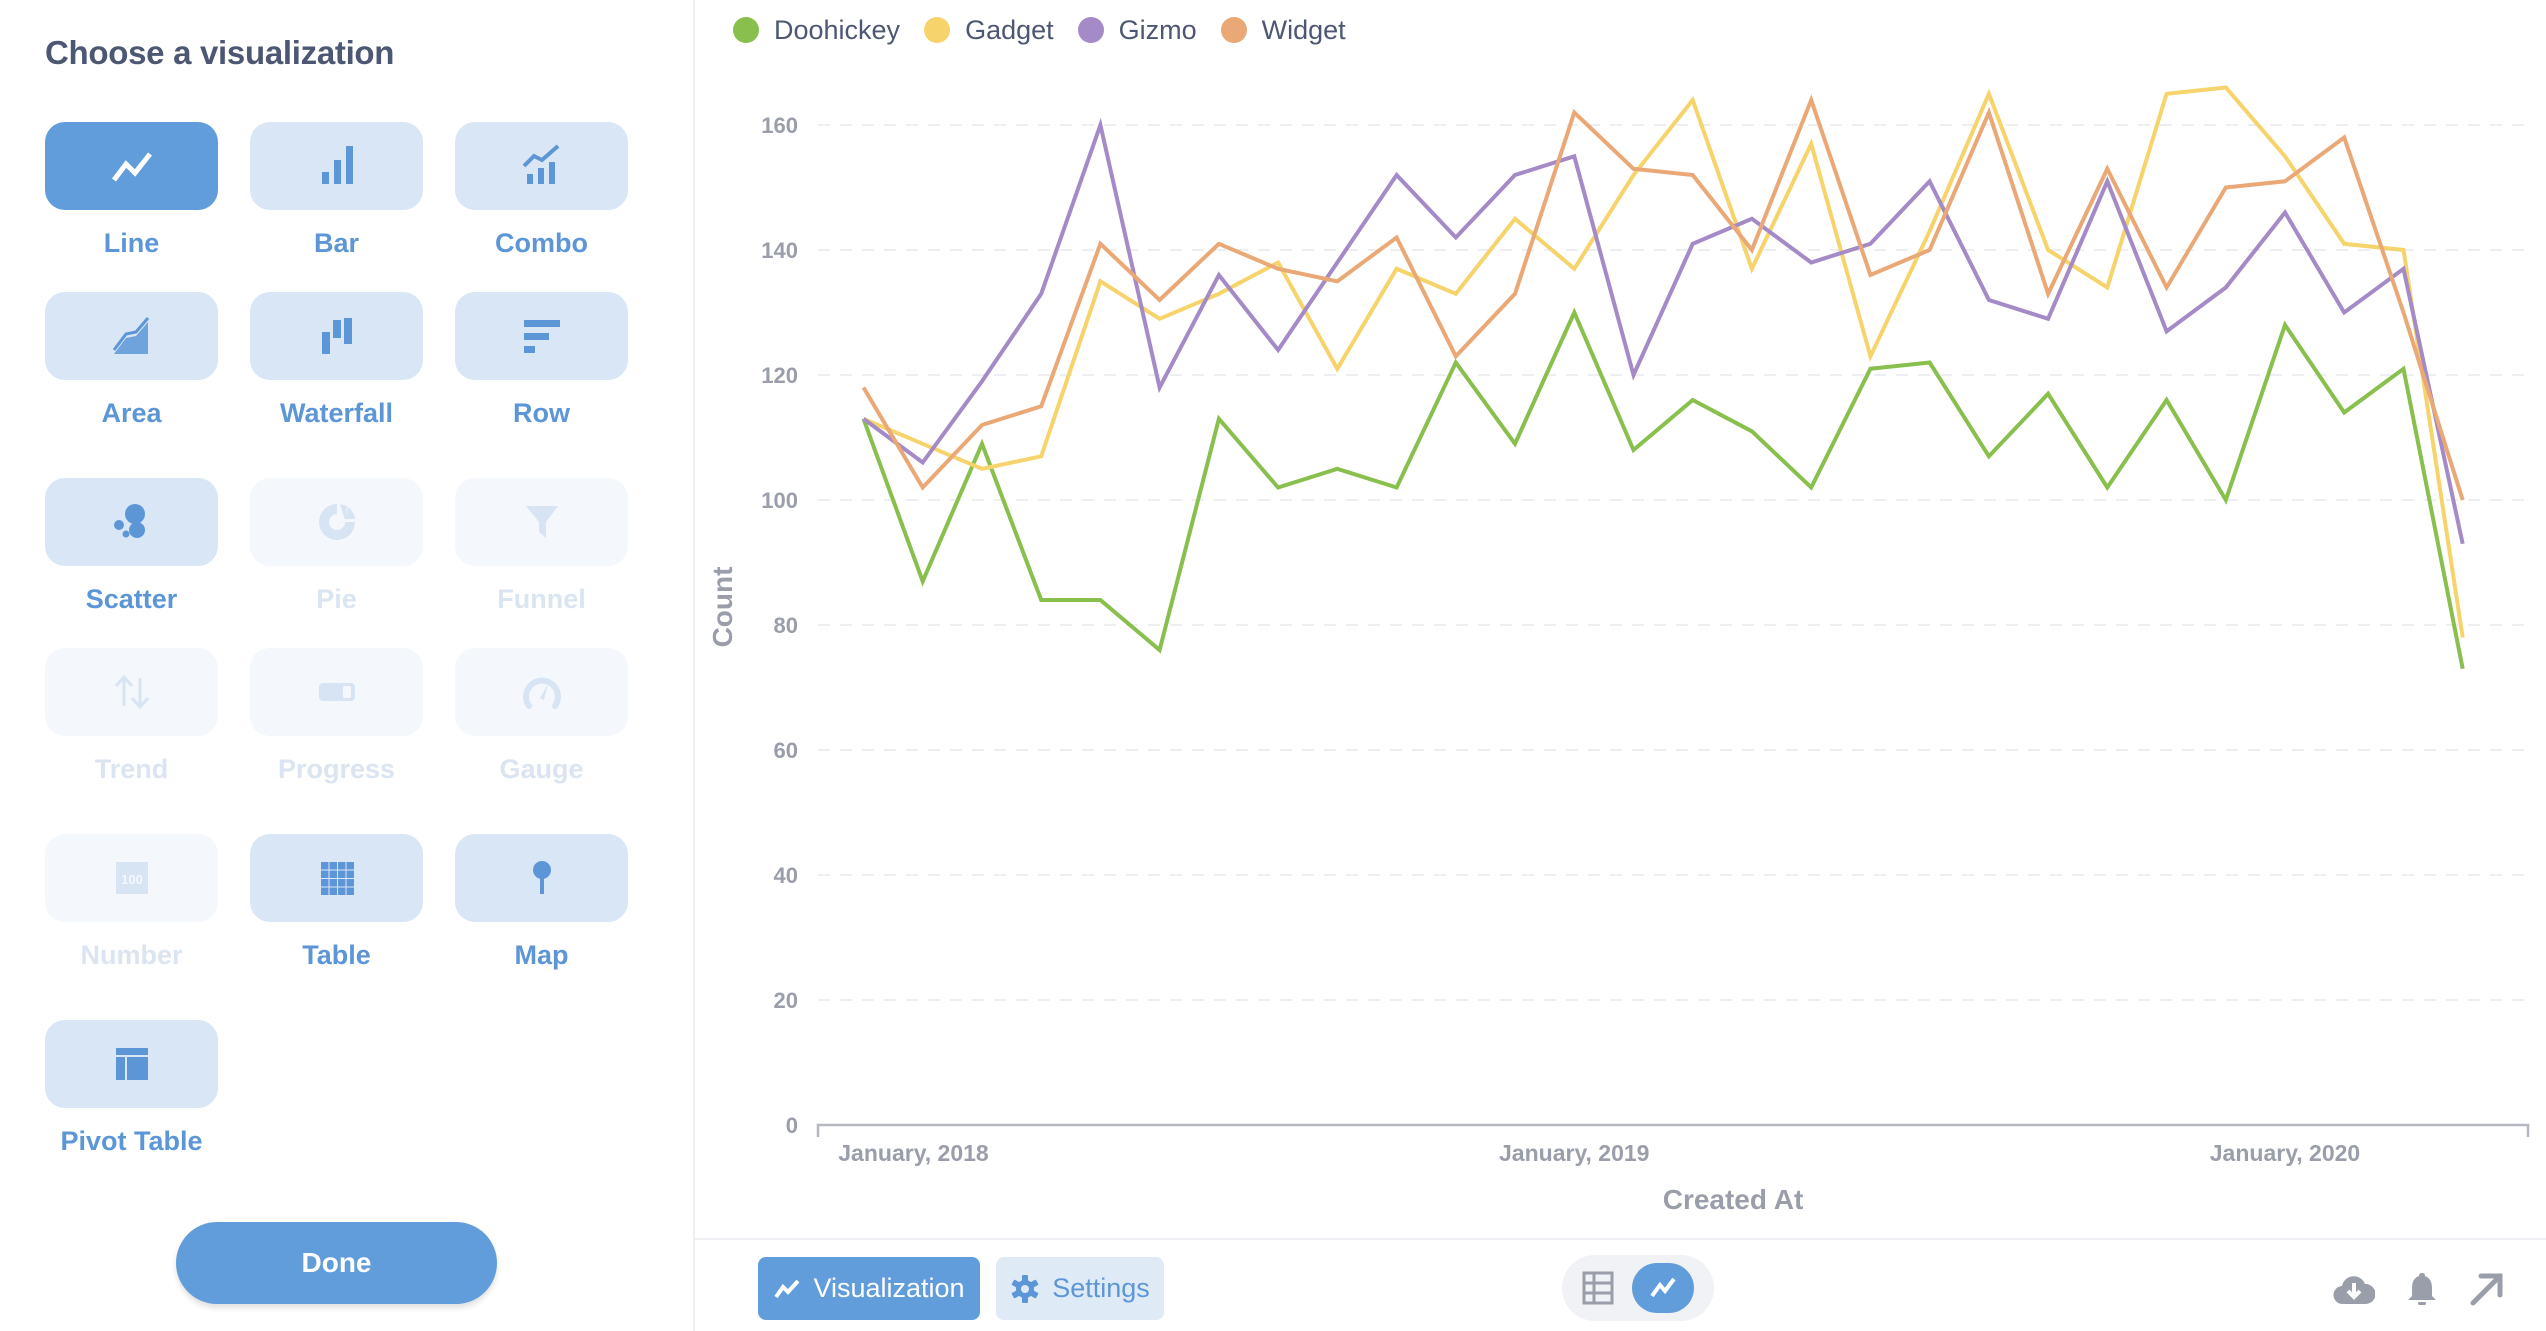 The width and height of the screenshot is (2546, 1331). I want to click on viz-option-table, so click(336, 878).